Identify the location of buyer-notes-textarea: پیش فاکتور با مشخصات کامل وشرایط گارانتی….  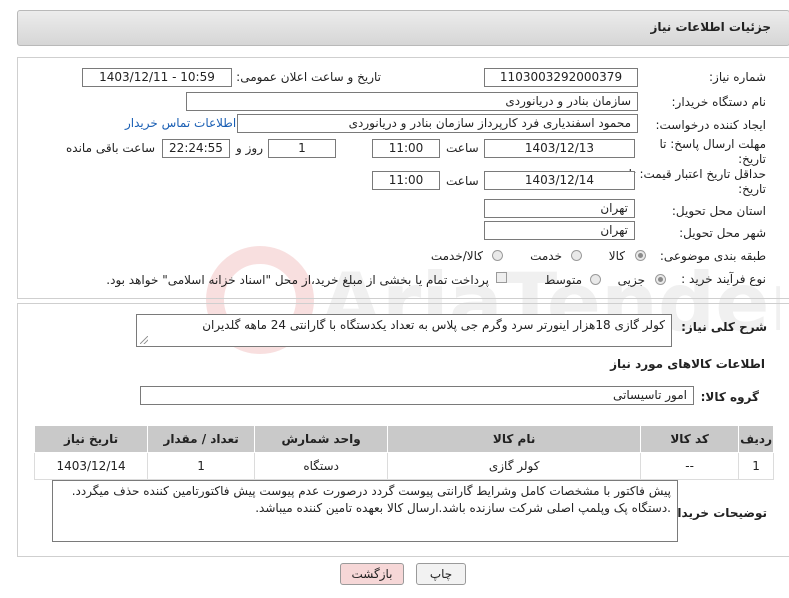
(365, 511).